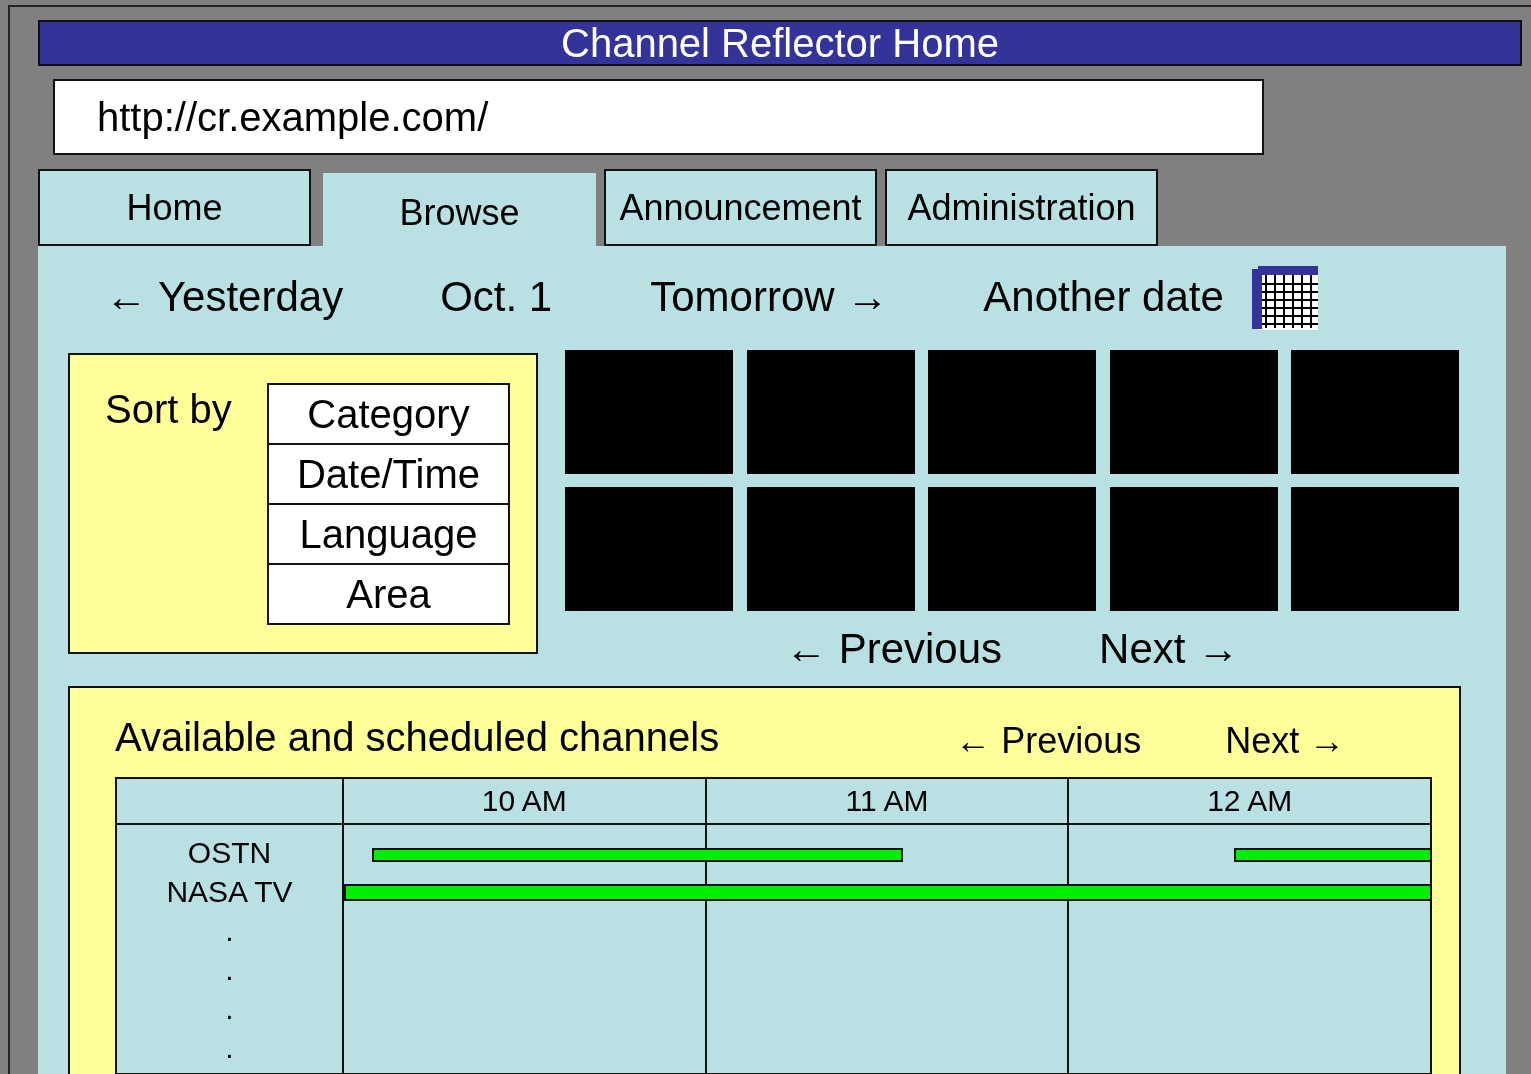 The image size is (1531, 1074). Describe the element at coordinates (169, 410) in the screenshot. I see `sort-label: Sort by` at that location.